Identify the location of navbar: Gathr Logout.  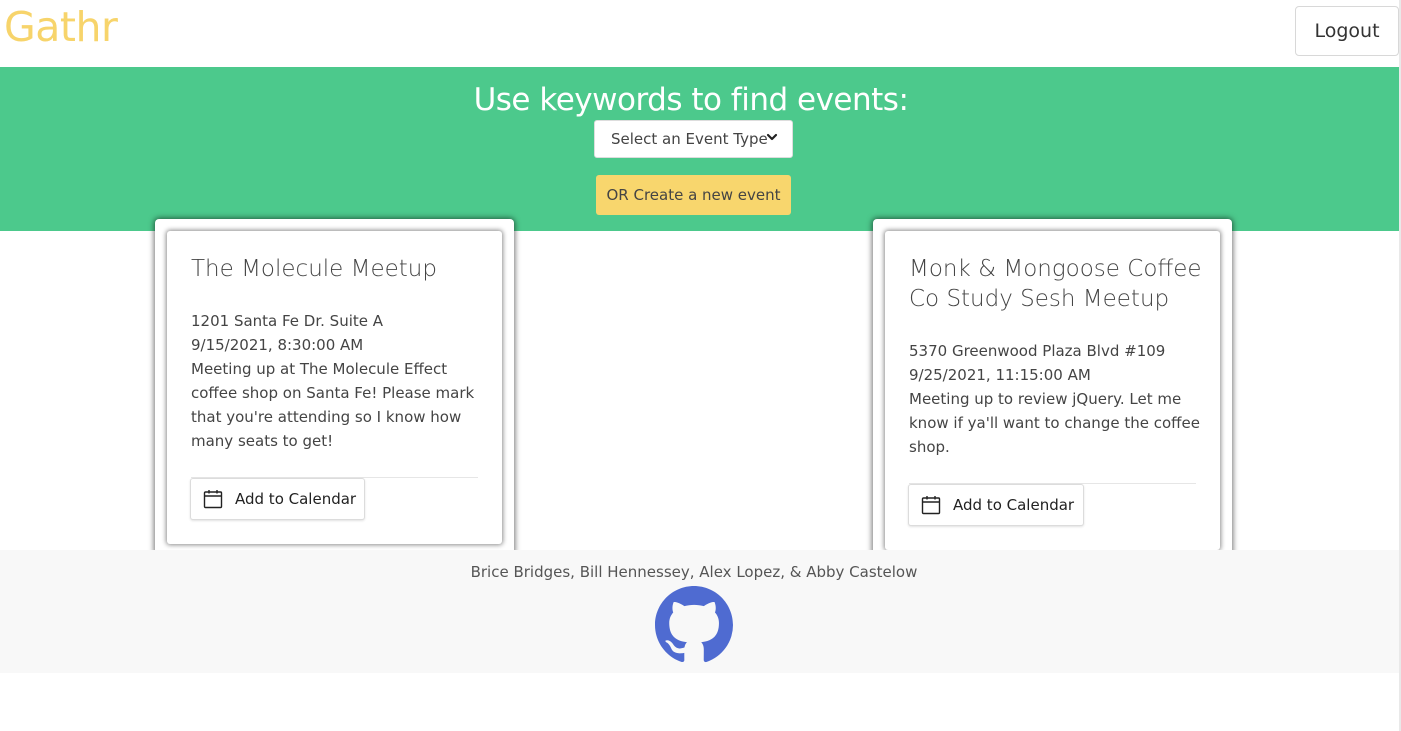
(699, 33).